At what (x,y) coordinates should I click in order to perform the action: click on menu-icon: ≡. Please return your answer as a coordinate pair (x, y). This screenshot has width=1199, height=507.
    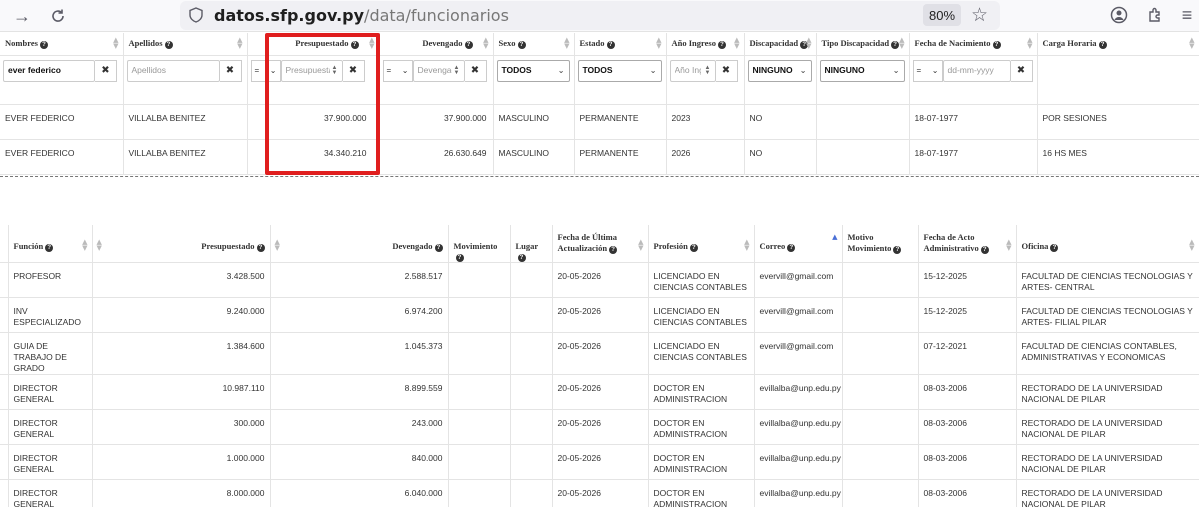
    Looking at the image, I should click on (1187, 15).